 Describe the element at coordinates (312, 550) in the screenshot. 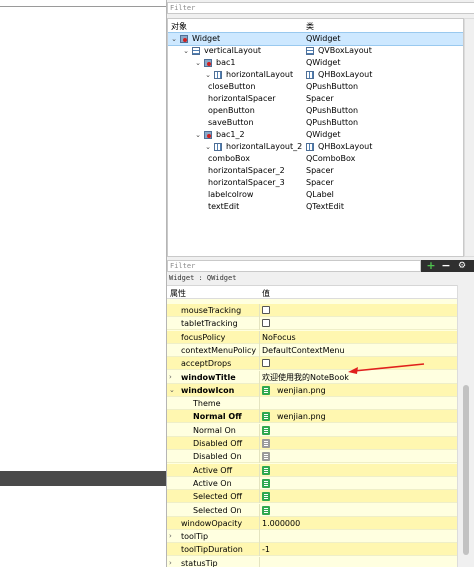

I see `property-row: toolTipDuration -1` at that location.